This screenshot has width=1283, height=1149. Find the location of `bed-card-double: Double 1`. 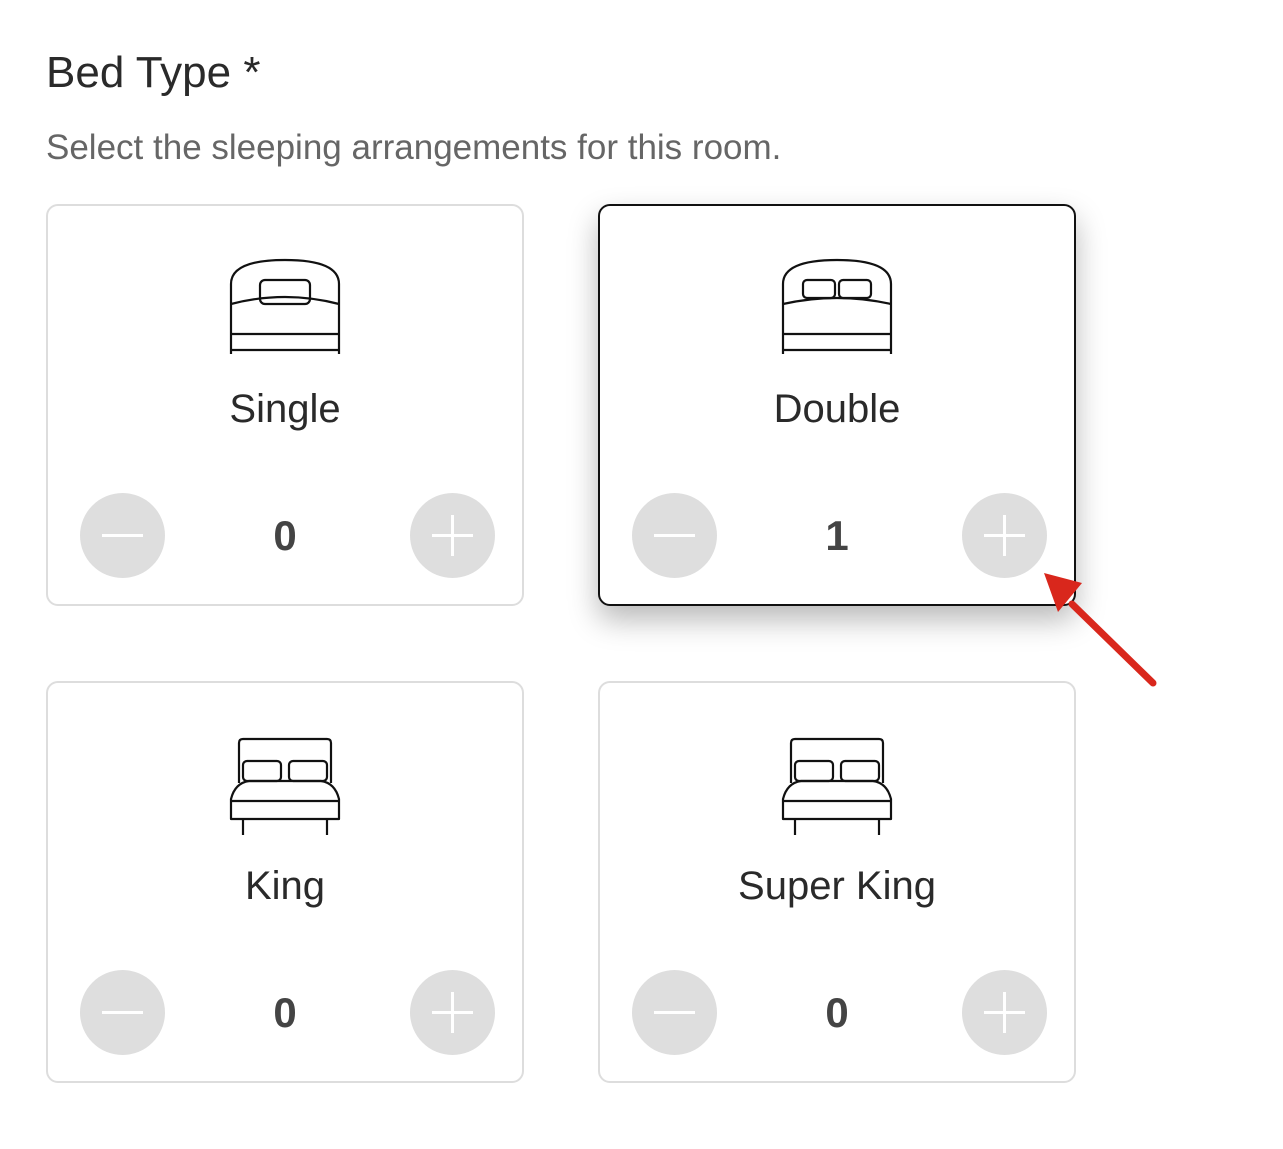

bed-card-double: Double 1 is located at coordinates (837, 405).